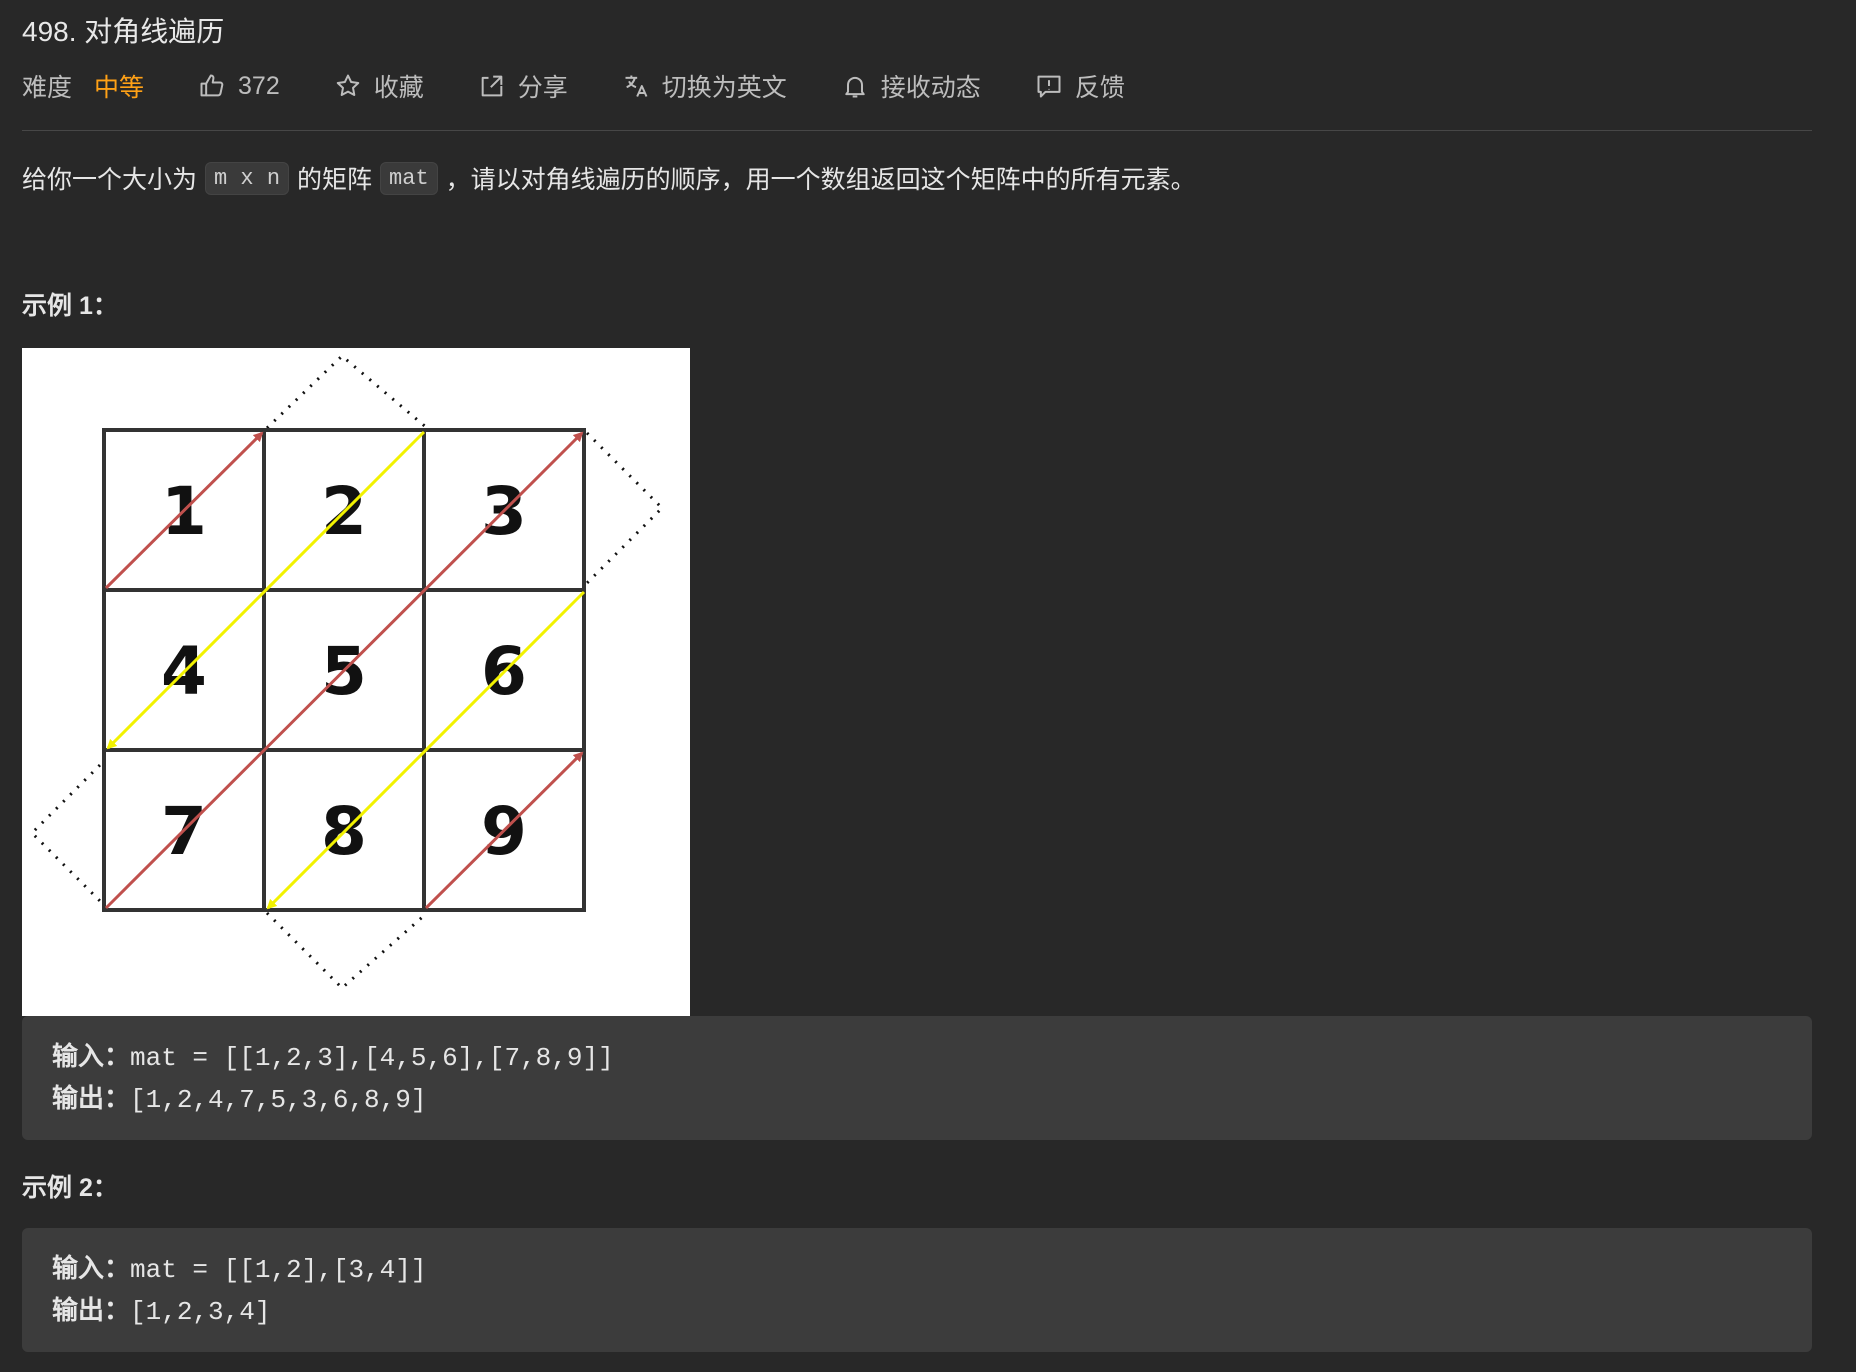 Image resolution: width=1856 pixels, height=1372 pixels. What do you see at coordinates (724, 88) in the screenshot?
I see `switch-language-label: 切换为英文` at bounding box center [724, 88].